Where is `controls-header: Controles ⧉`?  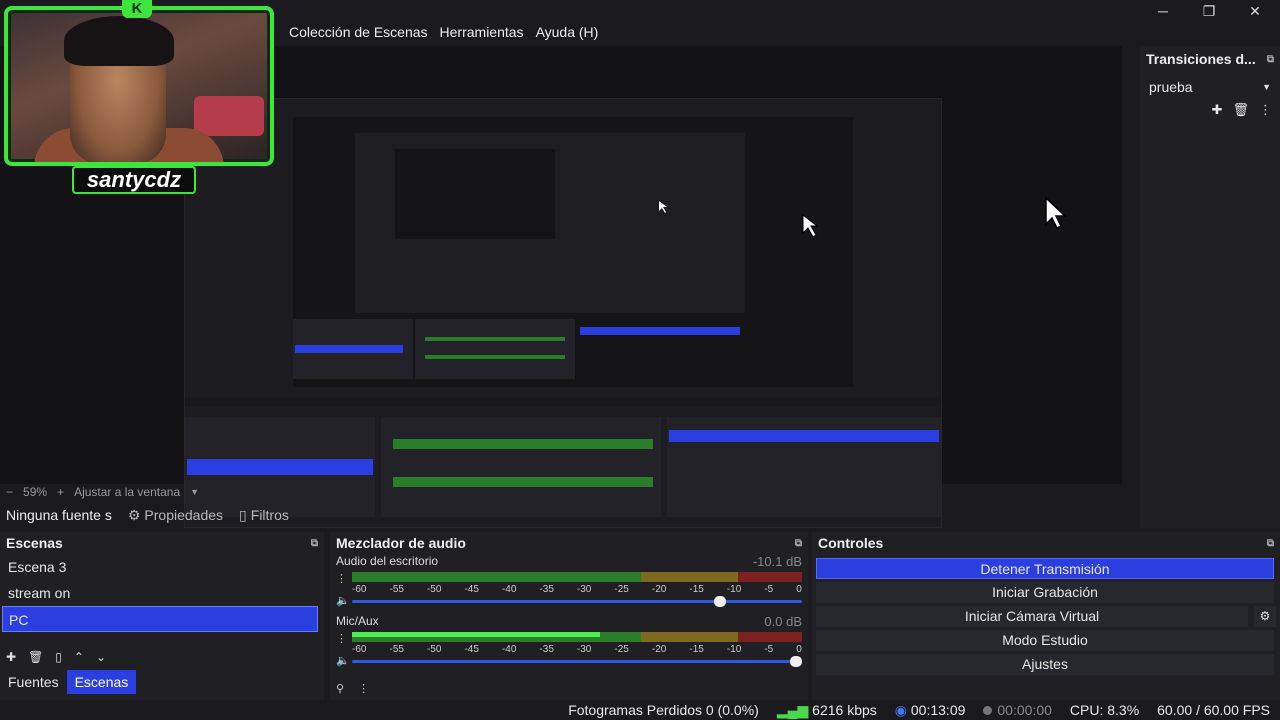
controls-header: Controles ⧉ is located at coordinates (1046, 543).